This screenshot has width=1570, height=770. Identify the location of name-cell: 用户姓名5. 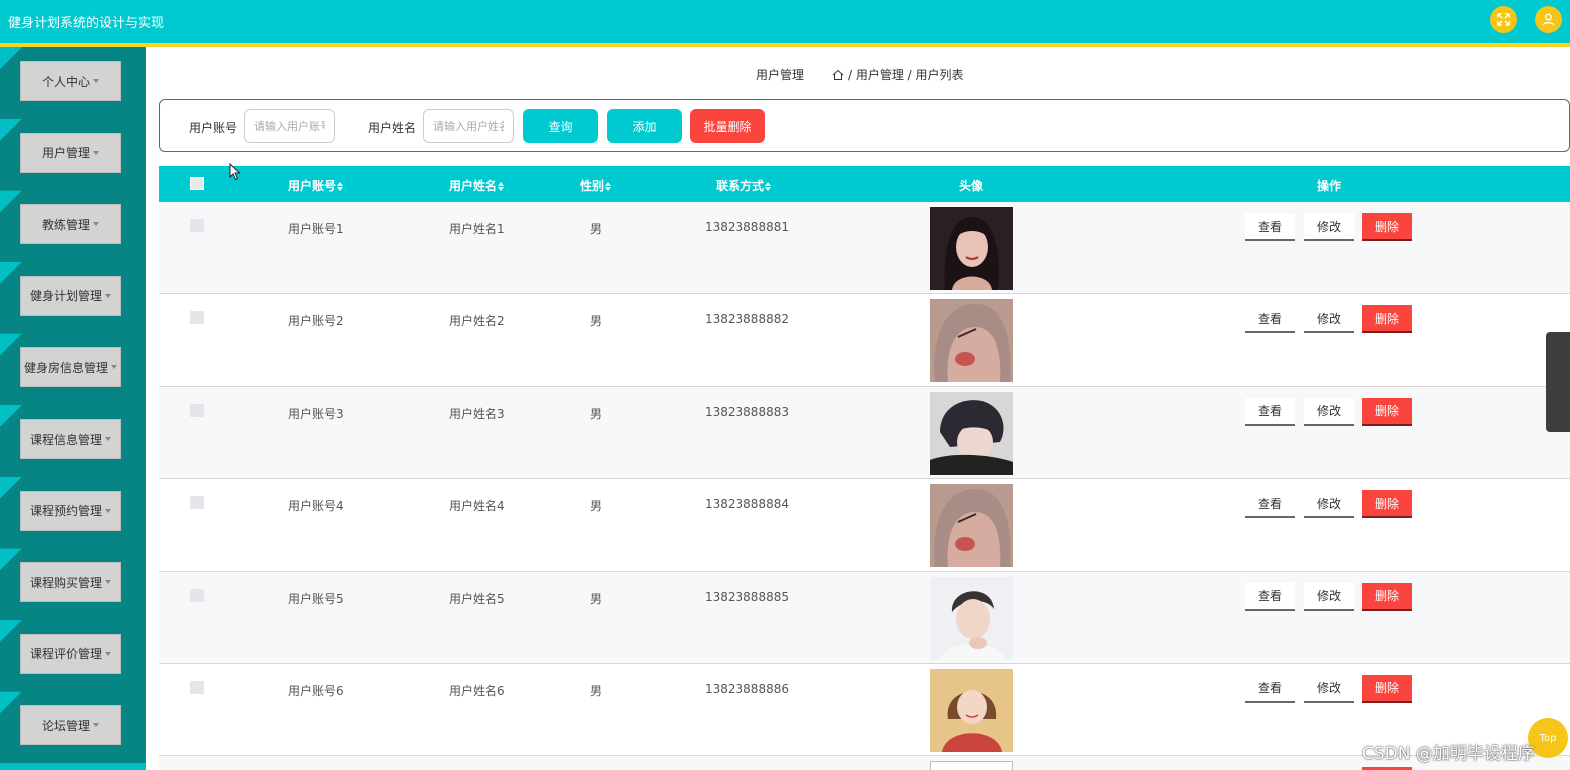
(477, 598).